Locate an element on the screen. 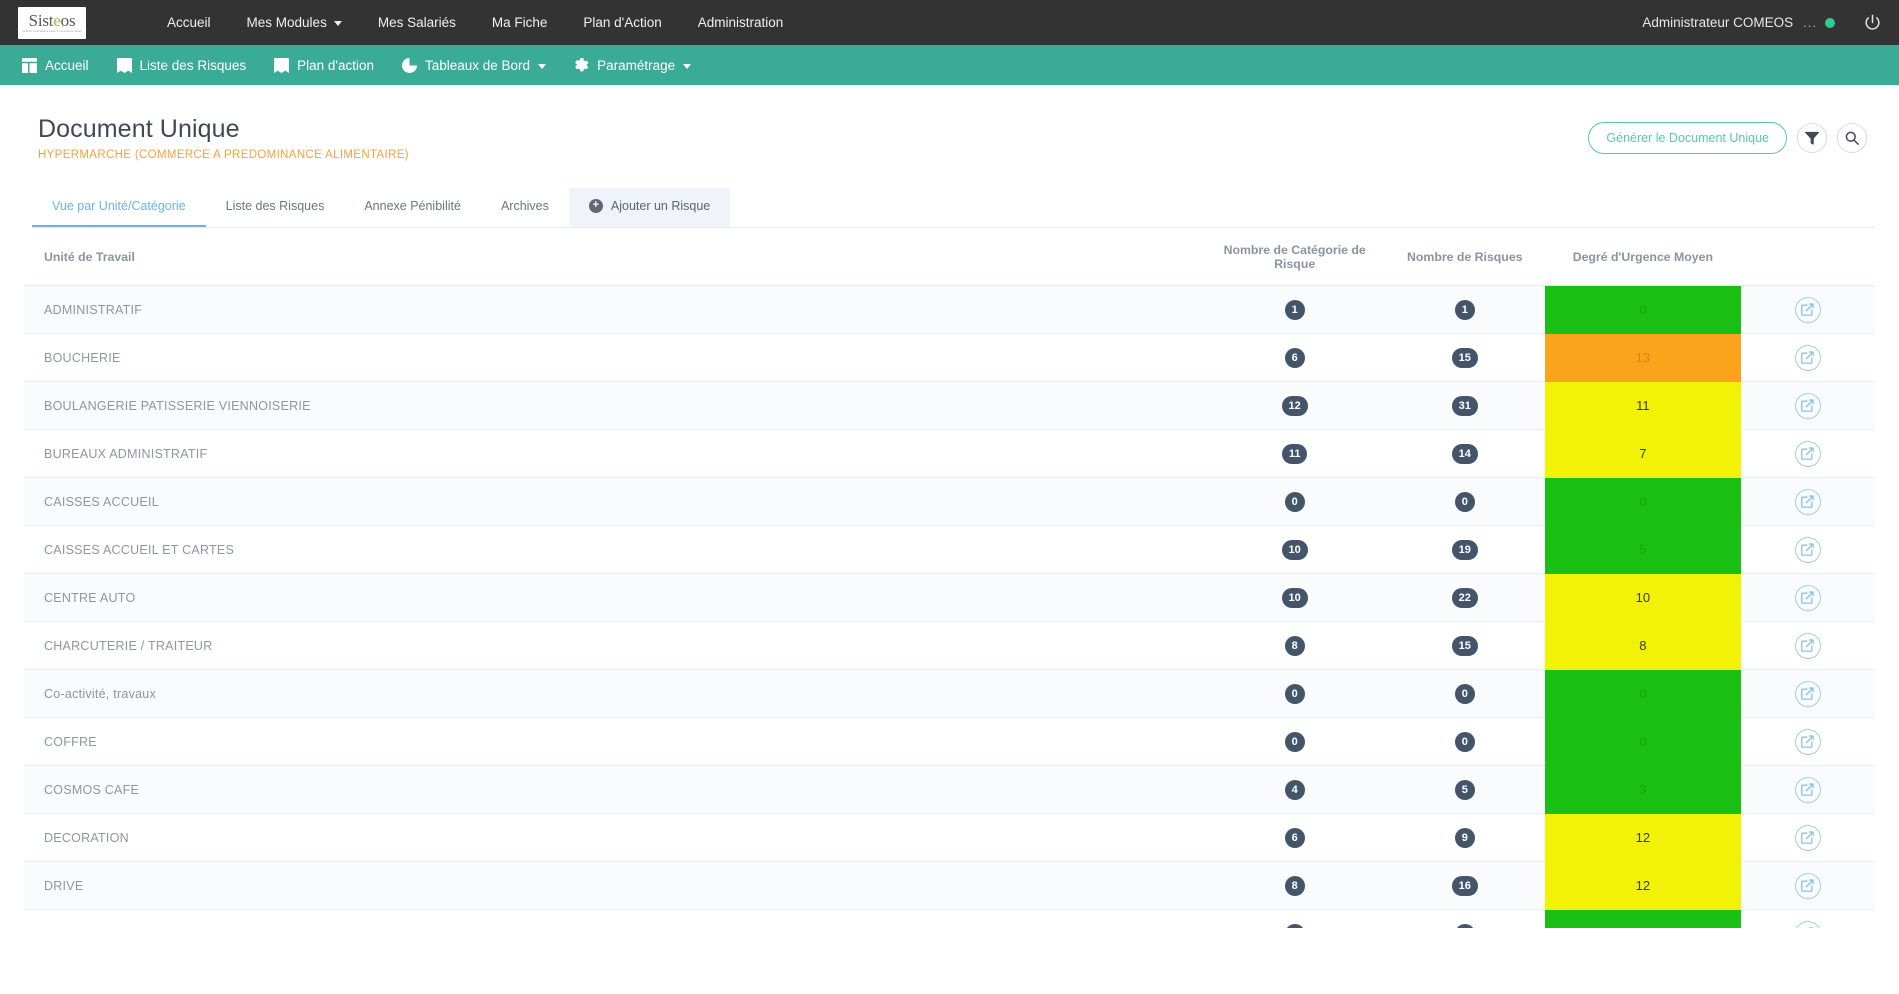  tab-label: Liste des Risques is located at coordinates (275, 205).